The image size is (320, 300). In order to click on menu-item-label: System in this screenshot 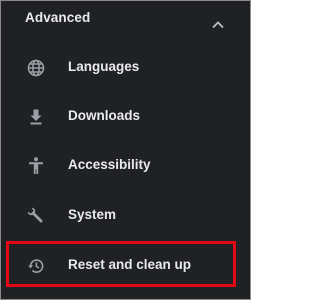, I will do `click(92, 214)`.